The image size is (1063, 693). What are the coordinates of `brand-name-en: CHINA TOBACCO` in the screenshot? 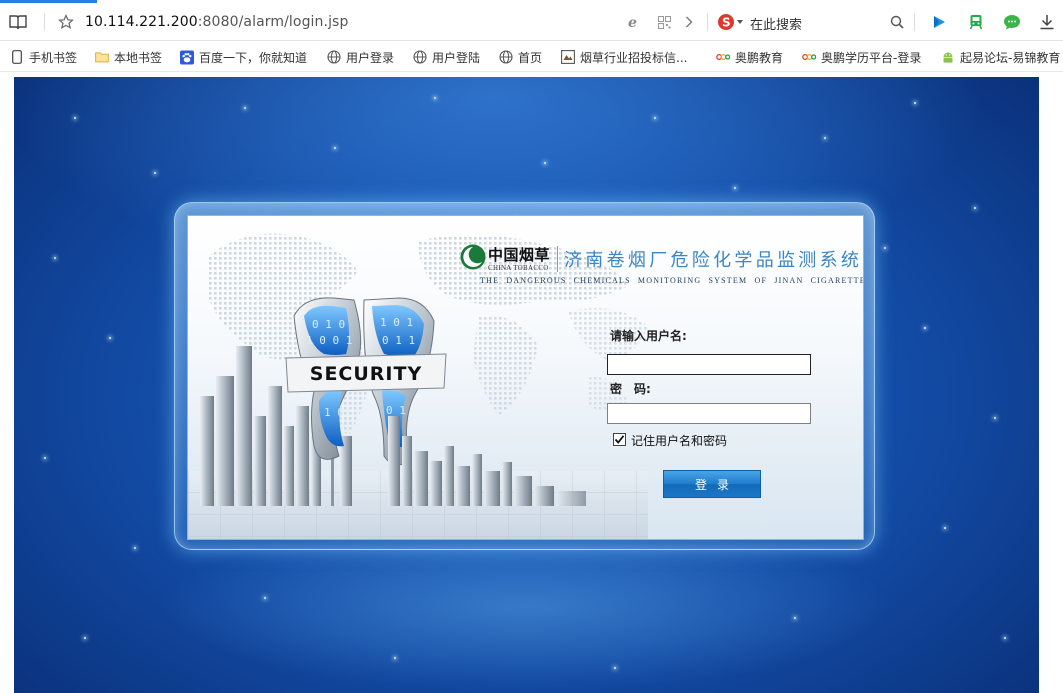 It's located at (518, 268).